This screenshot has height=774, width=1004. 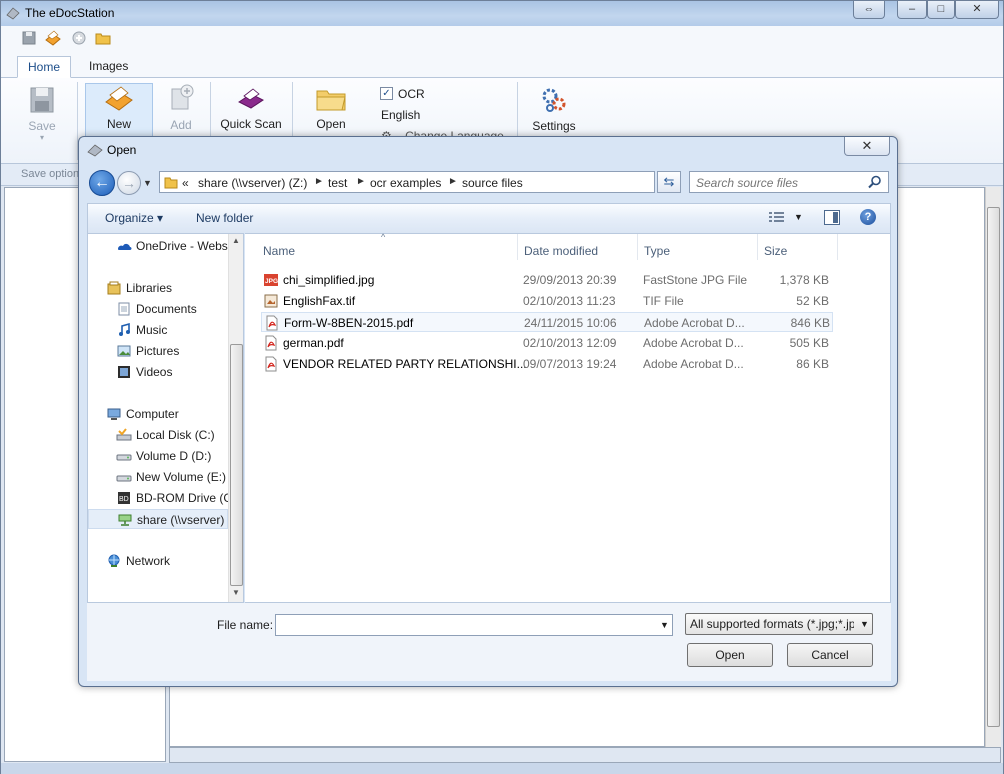 What do you see at coordinates (102, 183) in the screenshot?
I see `back-button: ←` at bounding box center [102, 183].